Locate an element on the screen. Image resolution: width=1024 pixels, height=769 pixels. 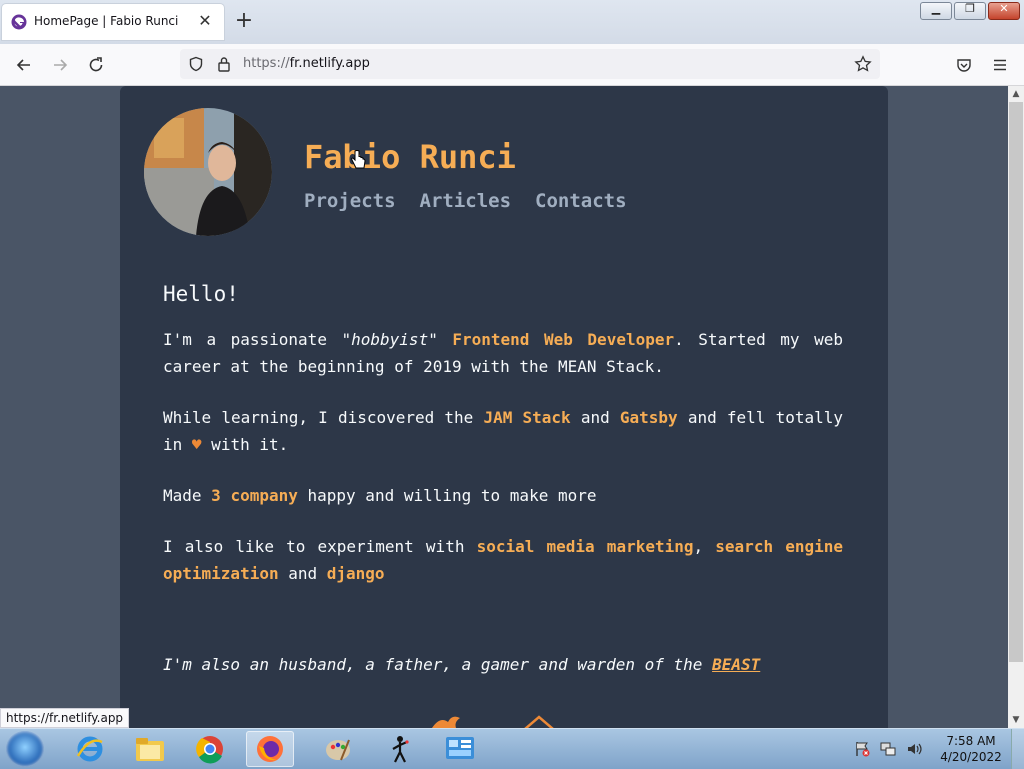
browser-toolbar: https://fr.netlify.app is located at coordinates (512, 65).